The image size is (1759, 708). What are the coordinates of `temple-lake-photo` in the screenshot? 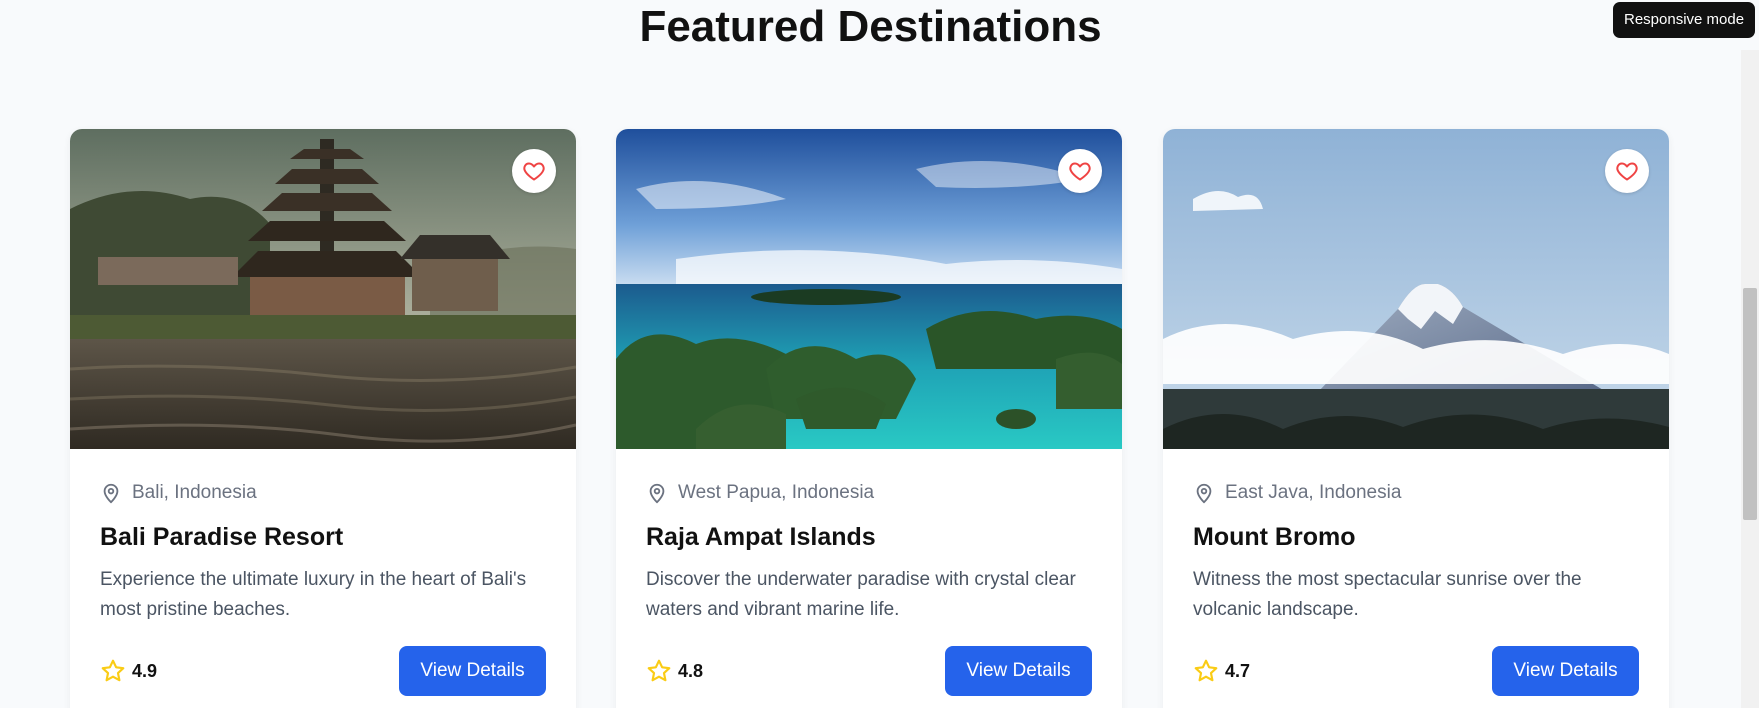 It's located at (323, 289).